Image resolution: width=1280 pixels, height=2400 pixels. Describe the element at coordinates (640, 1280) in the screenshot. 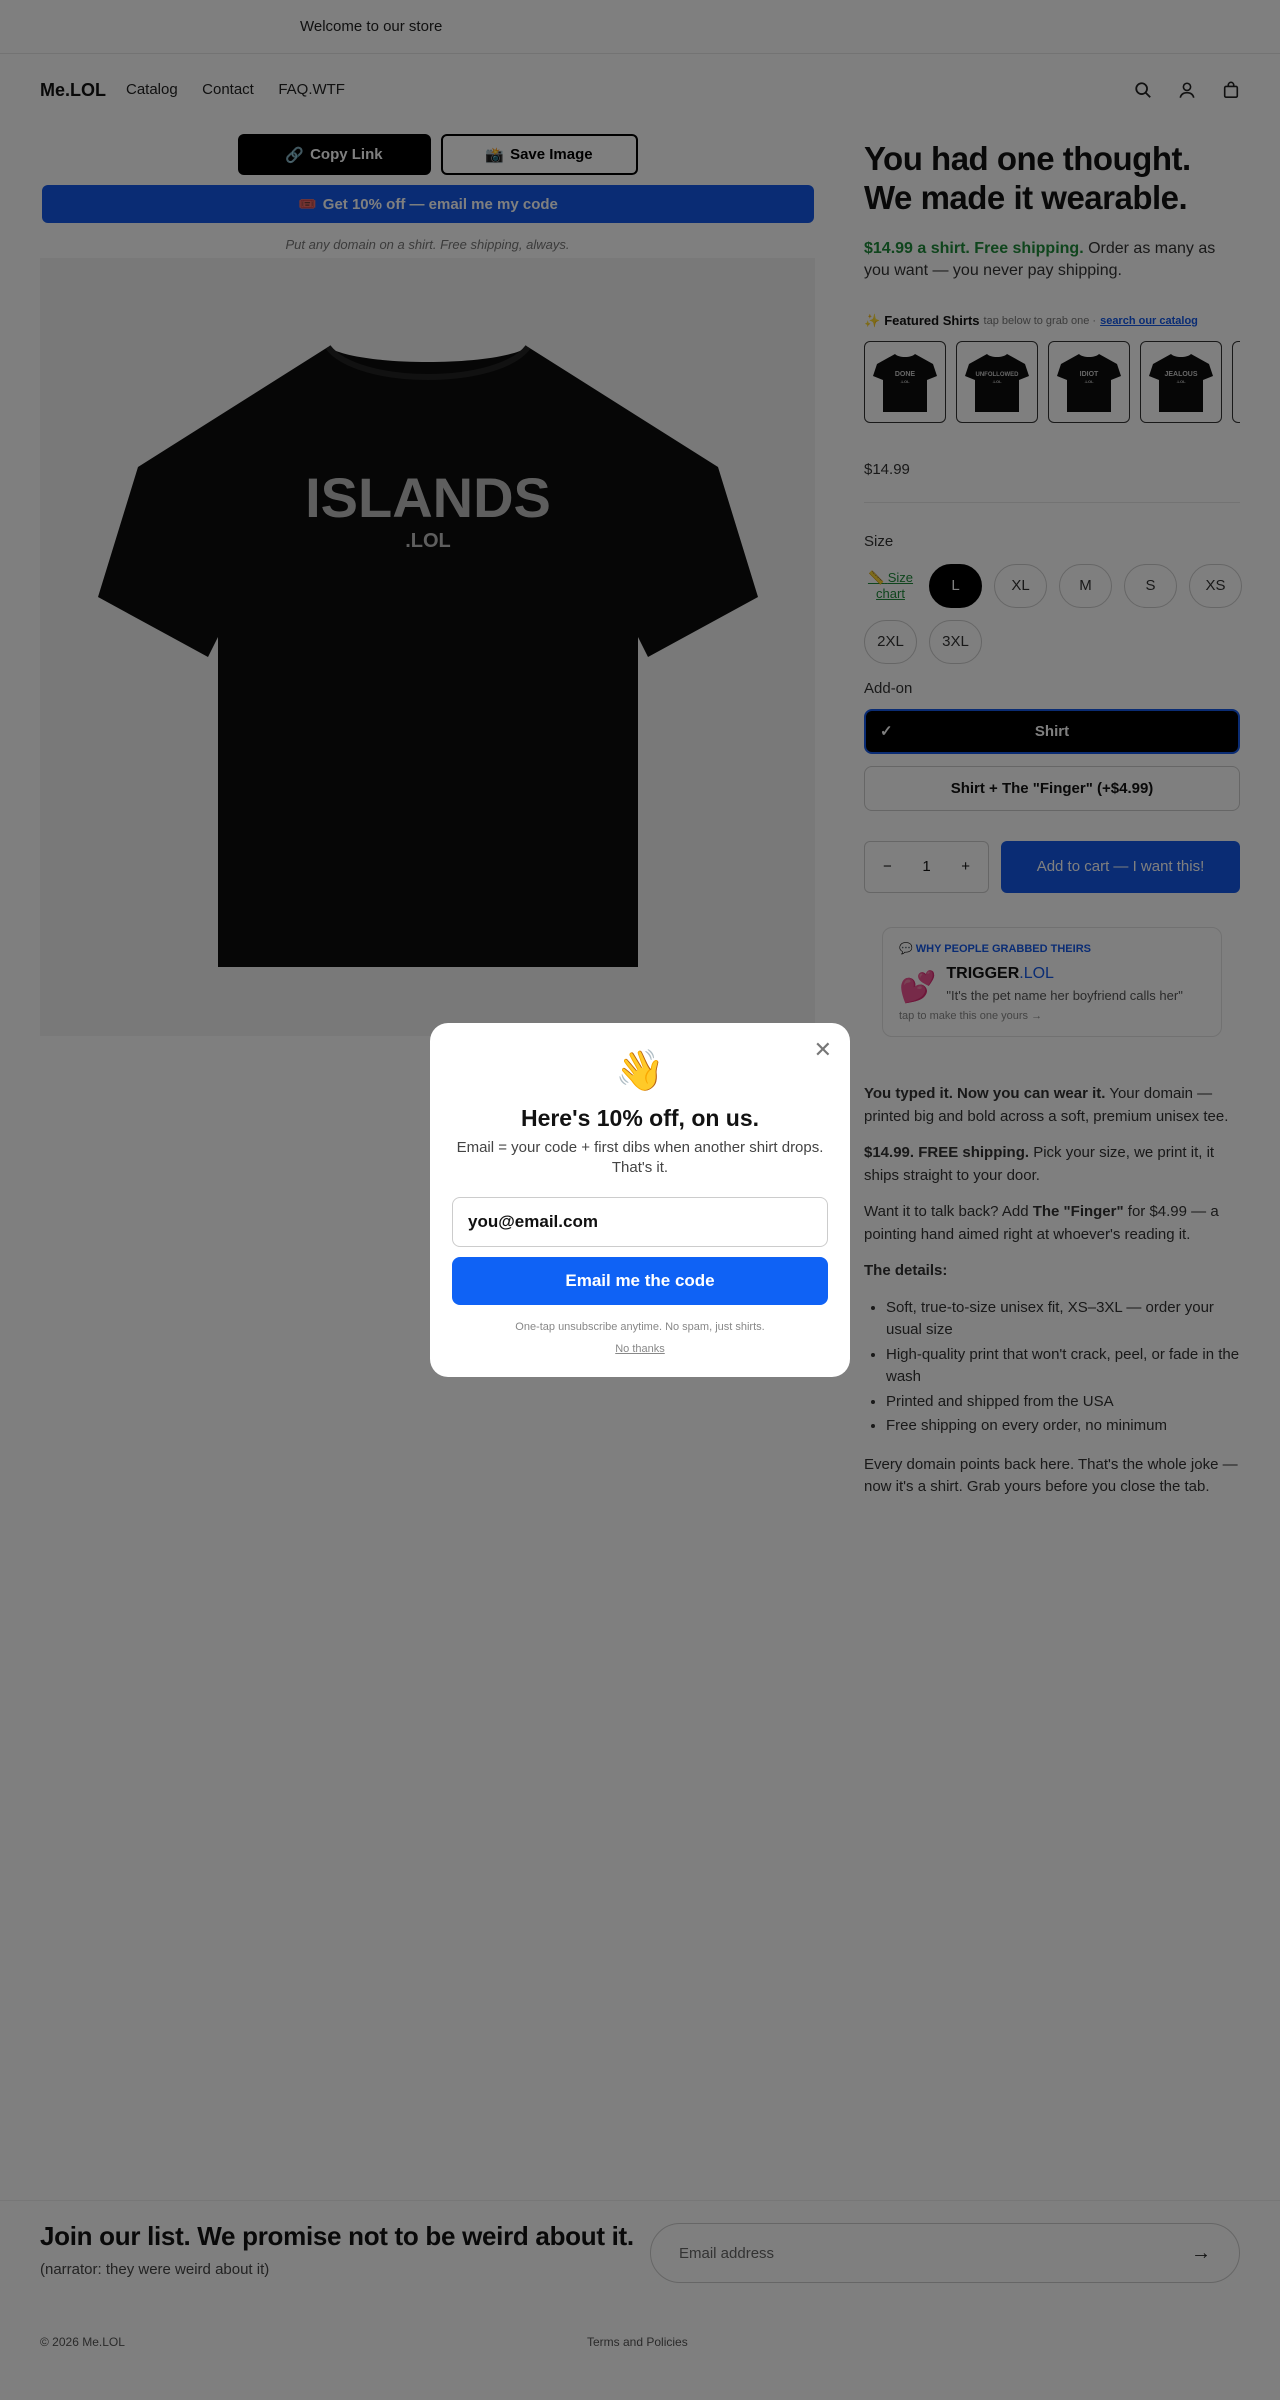

I see `email-code-button: Email me the code` at that location.